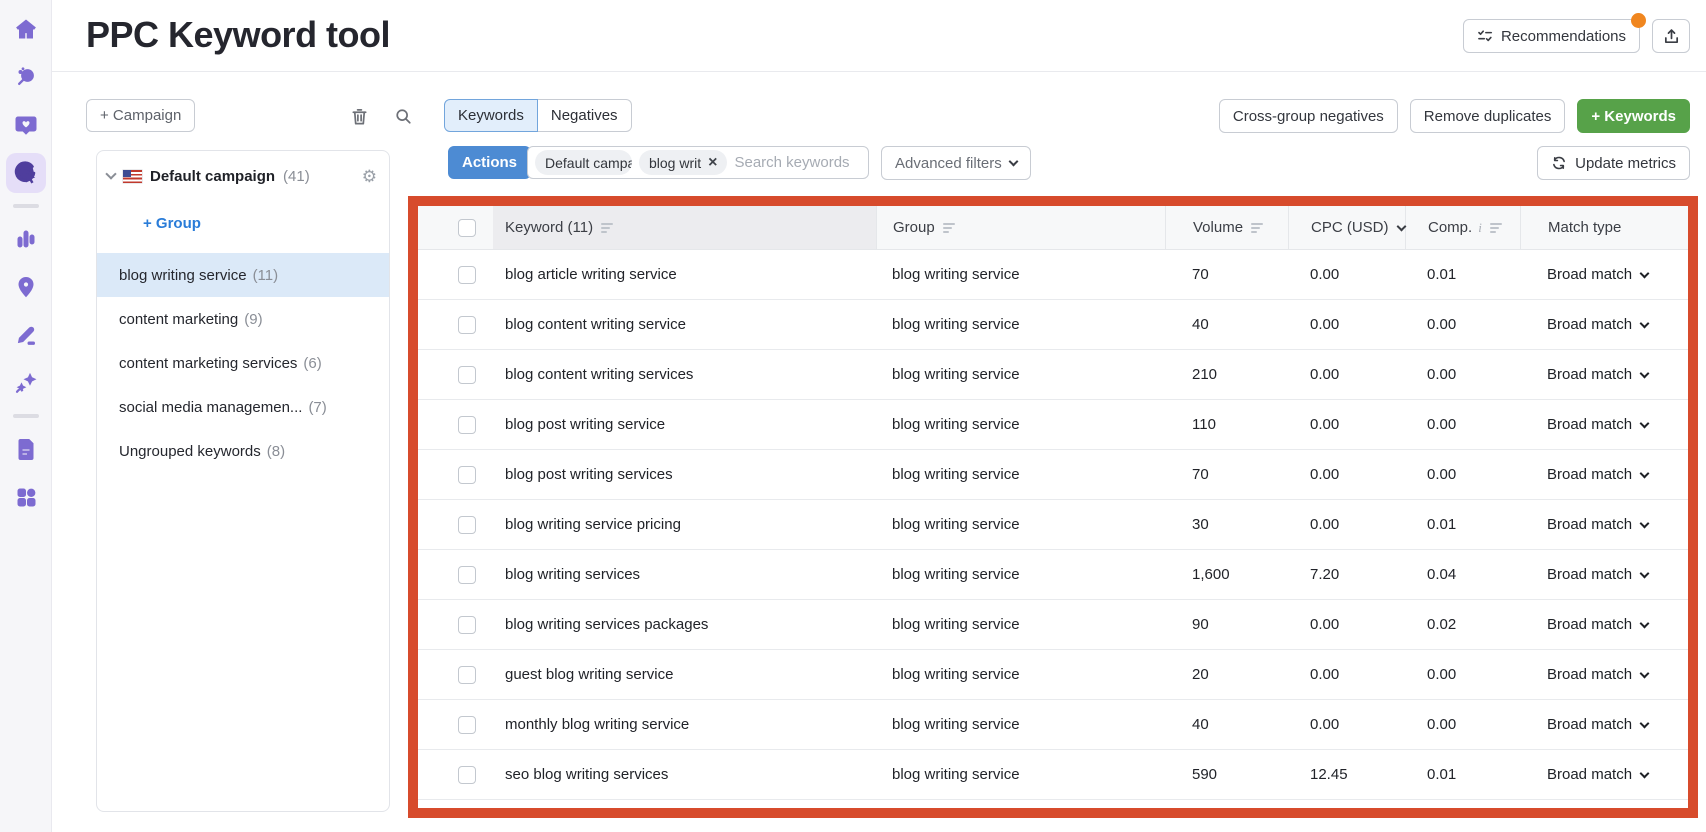 This screenshot has width=1706, height=832. Describe the element at coordinates (359, 116) in the screenshot. I see `delete-trash-icon` at that location.